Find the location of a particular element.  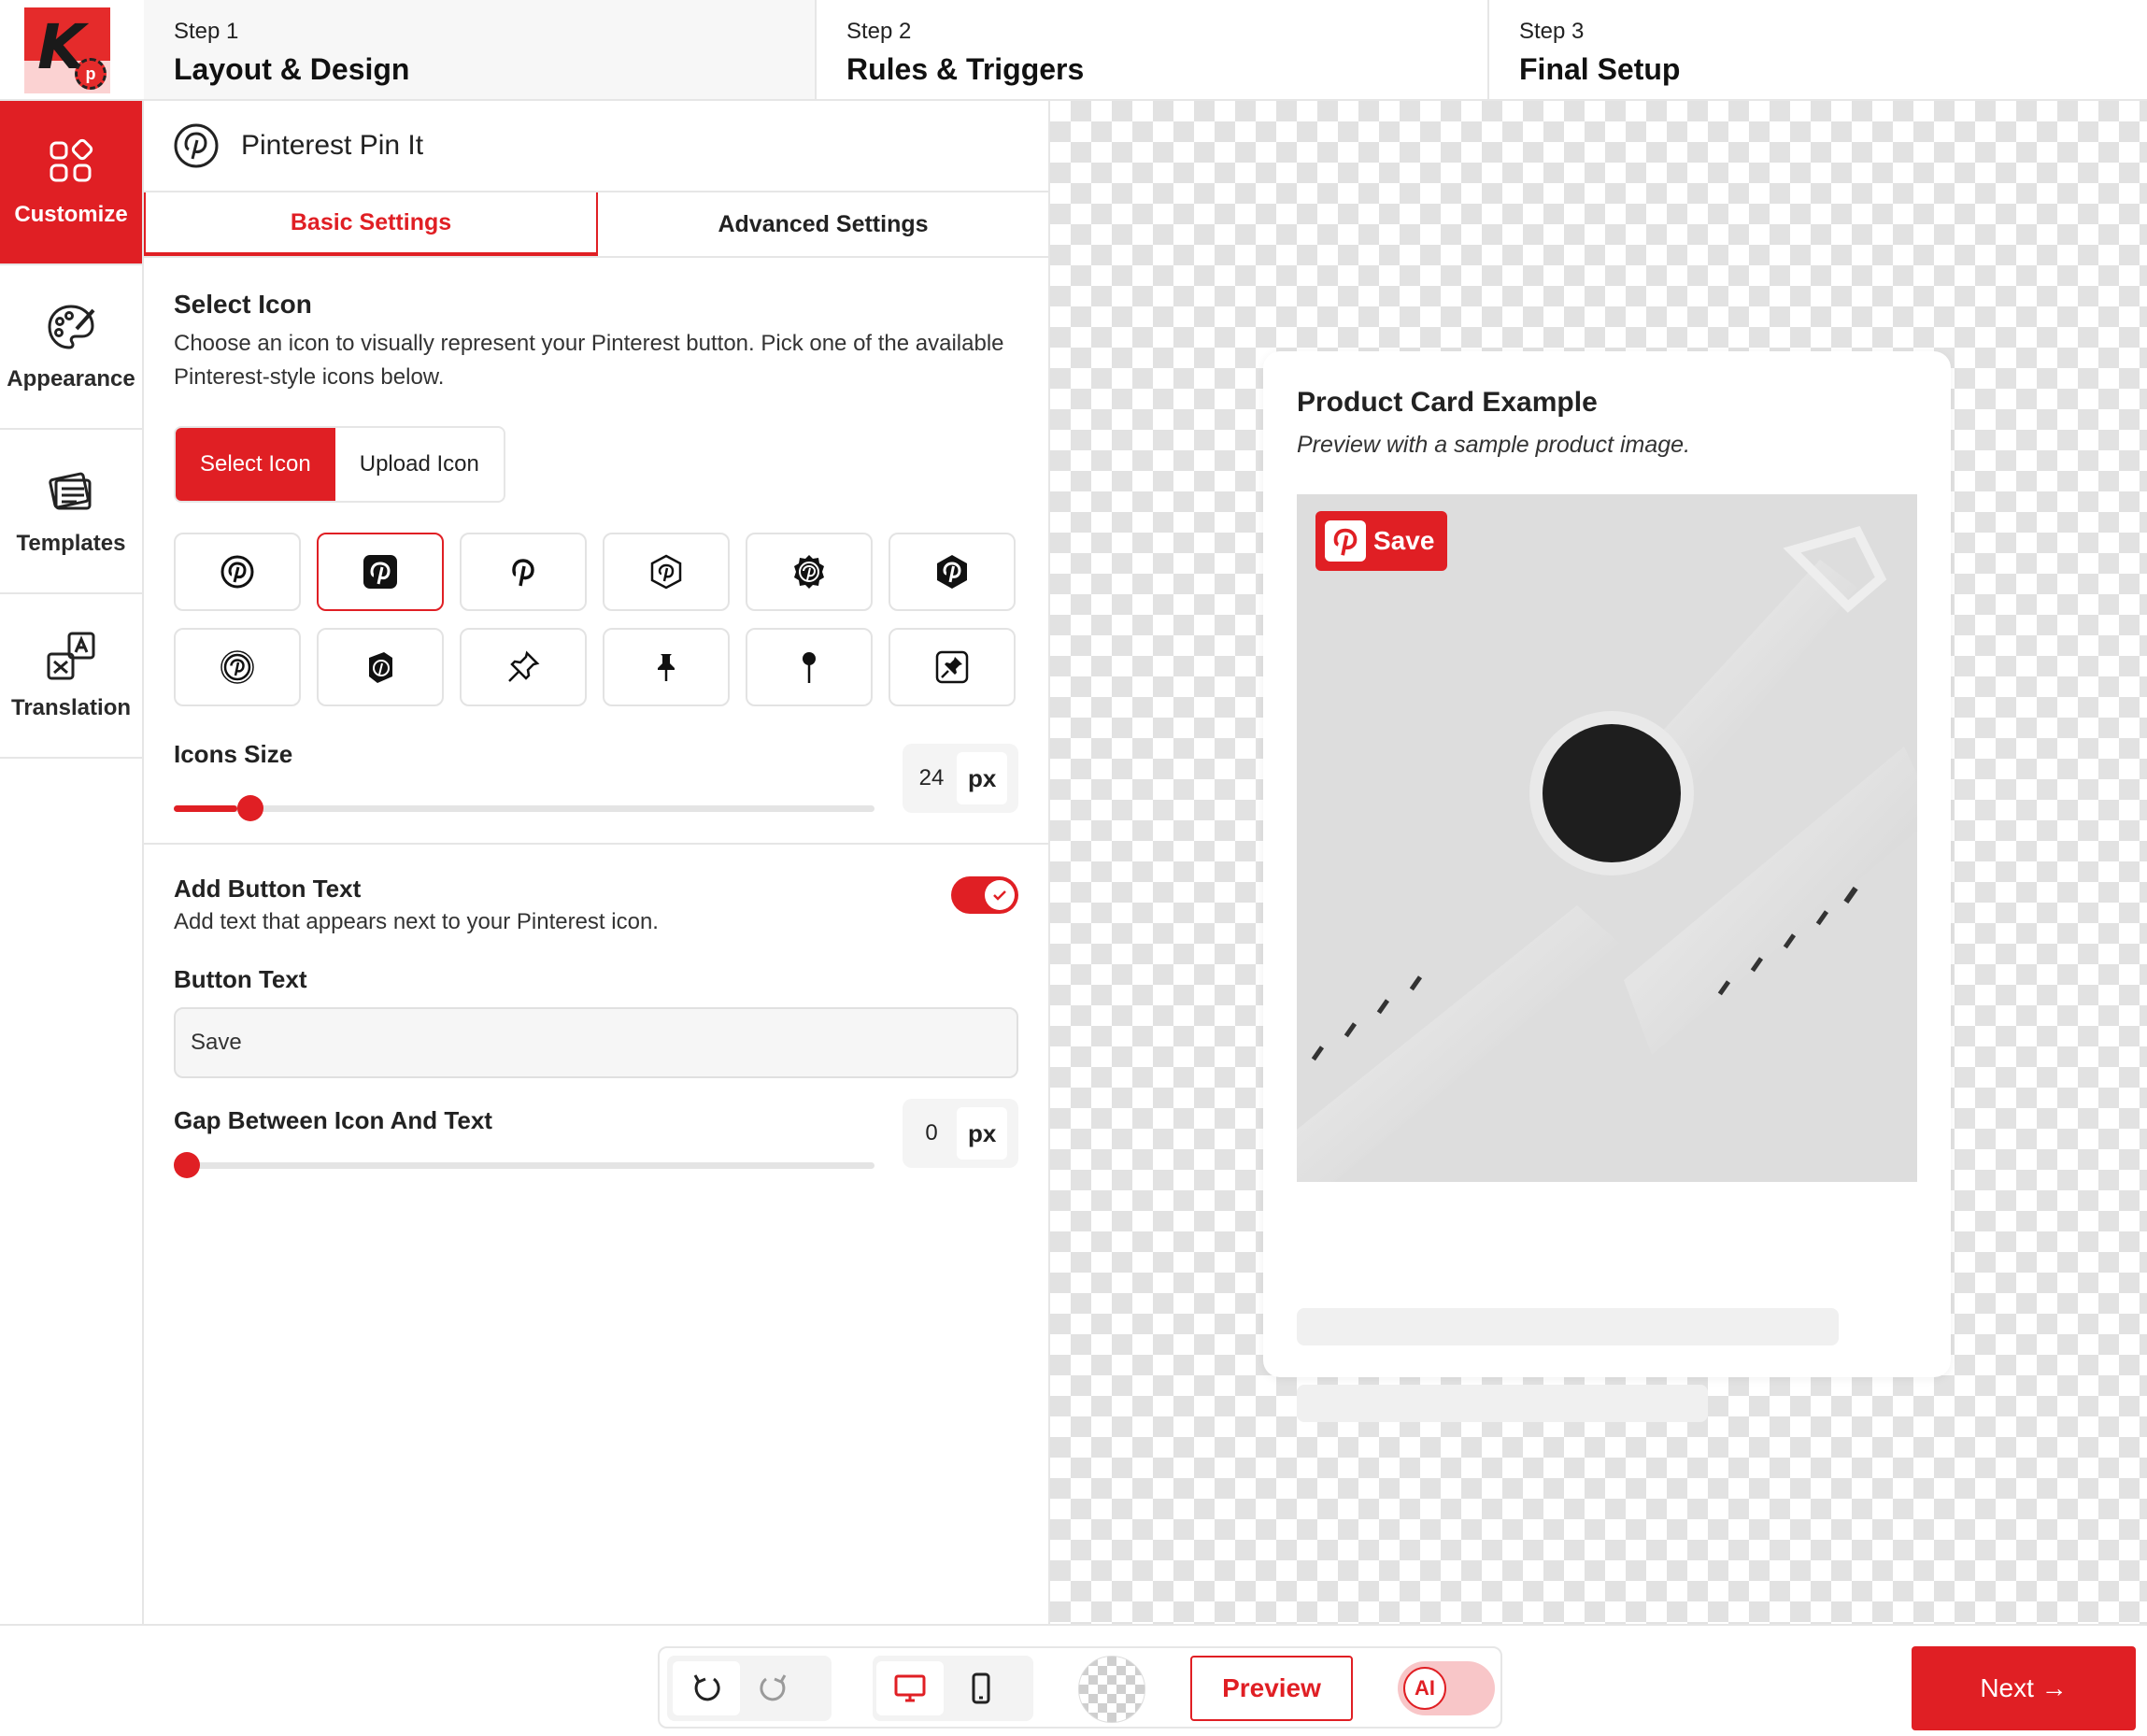

nav-item-customize: Customize is located at coordinates (71, 183).